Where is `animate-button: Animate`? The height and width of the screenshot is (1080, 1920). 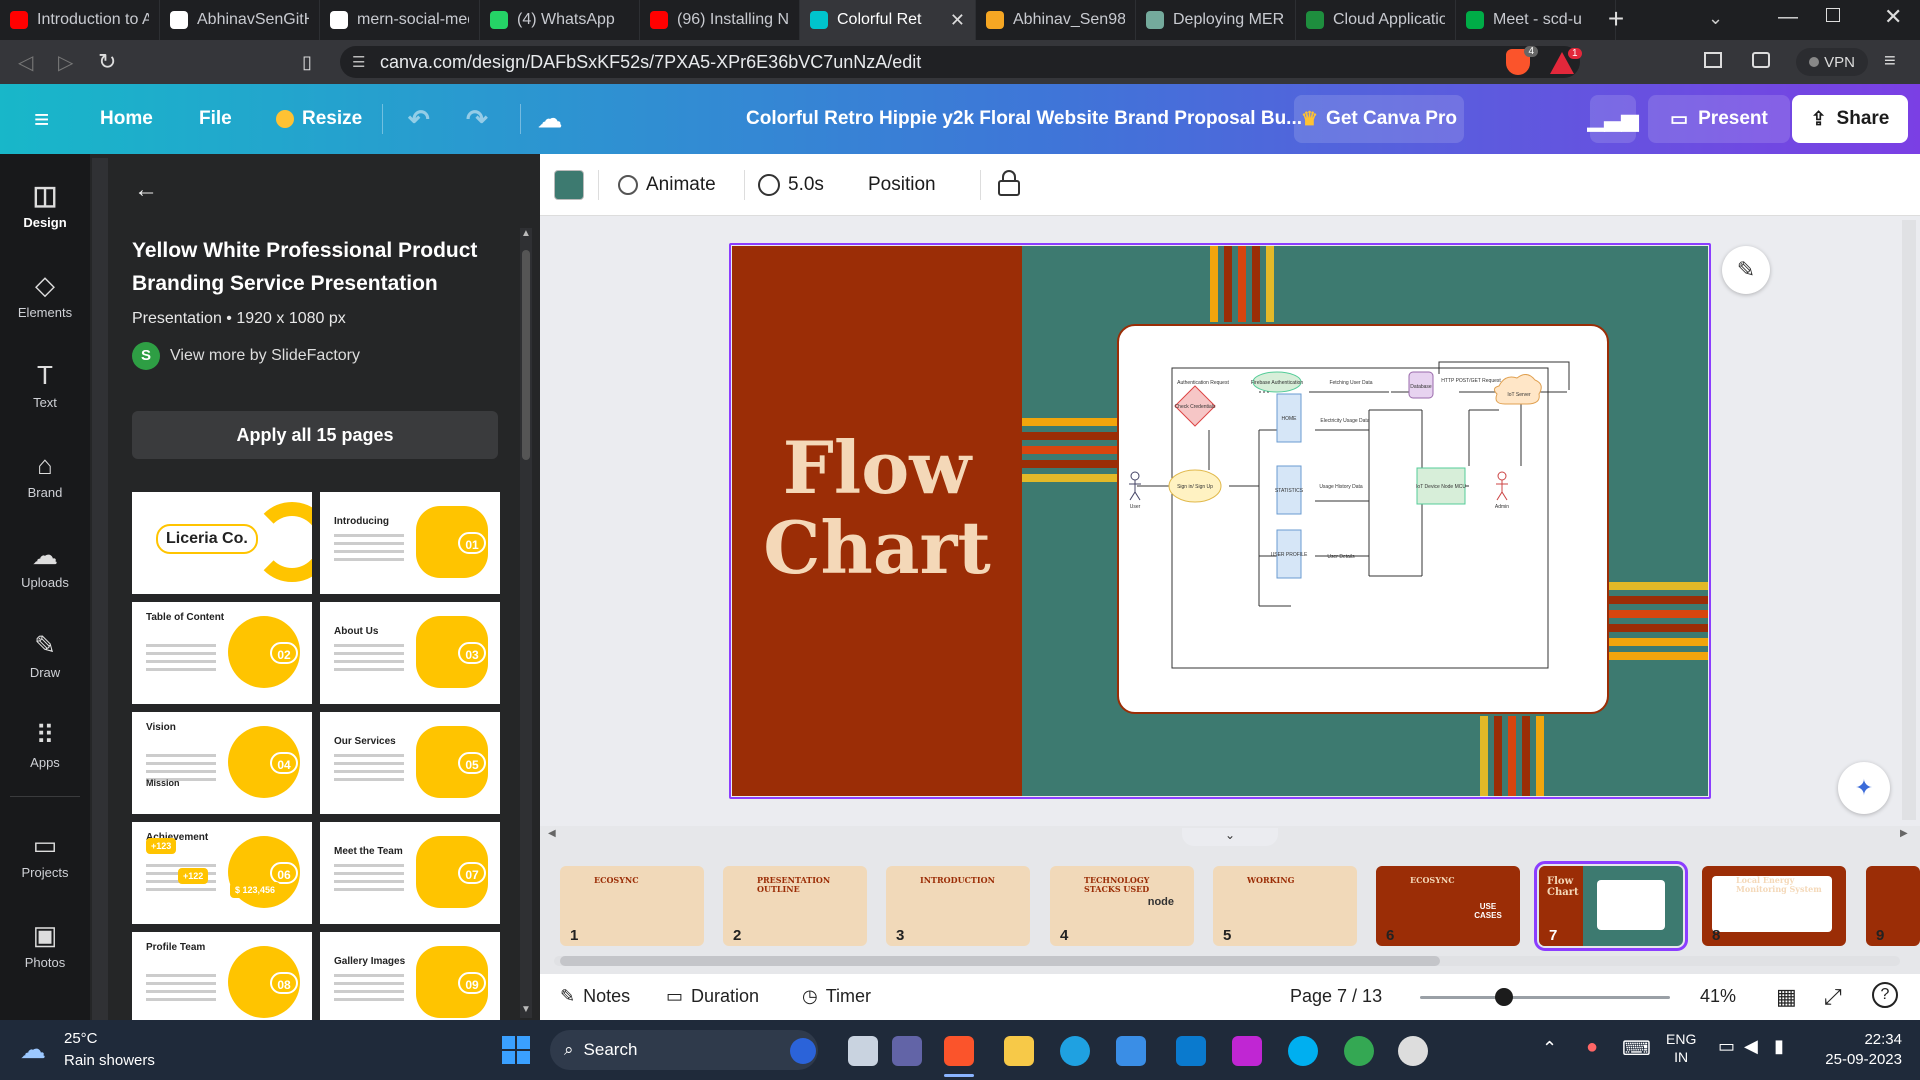
animate-button: Animate is located at coordinates (667, 185).